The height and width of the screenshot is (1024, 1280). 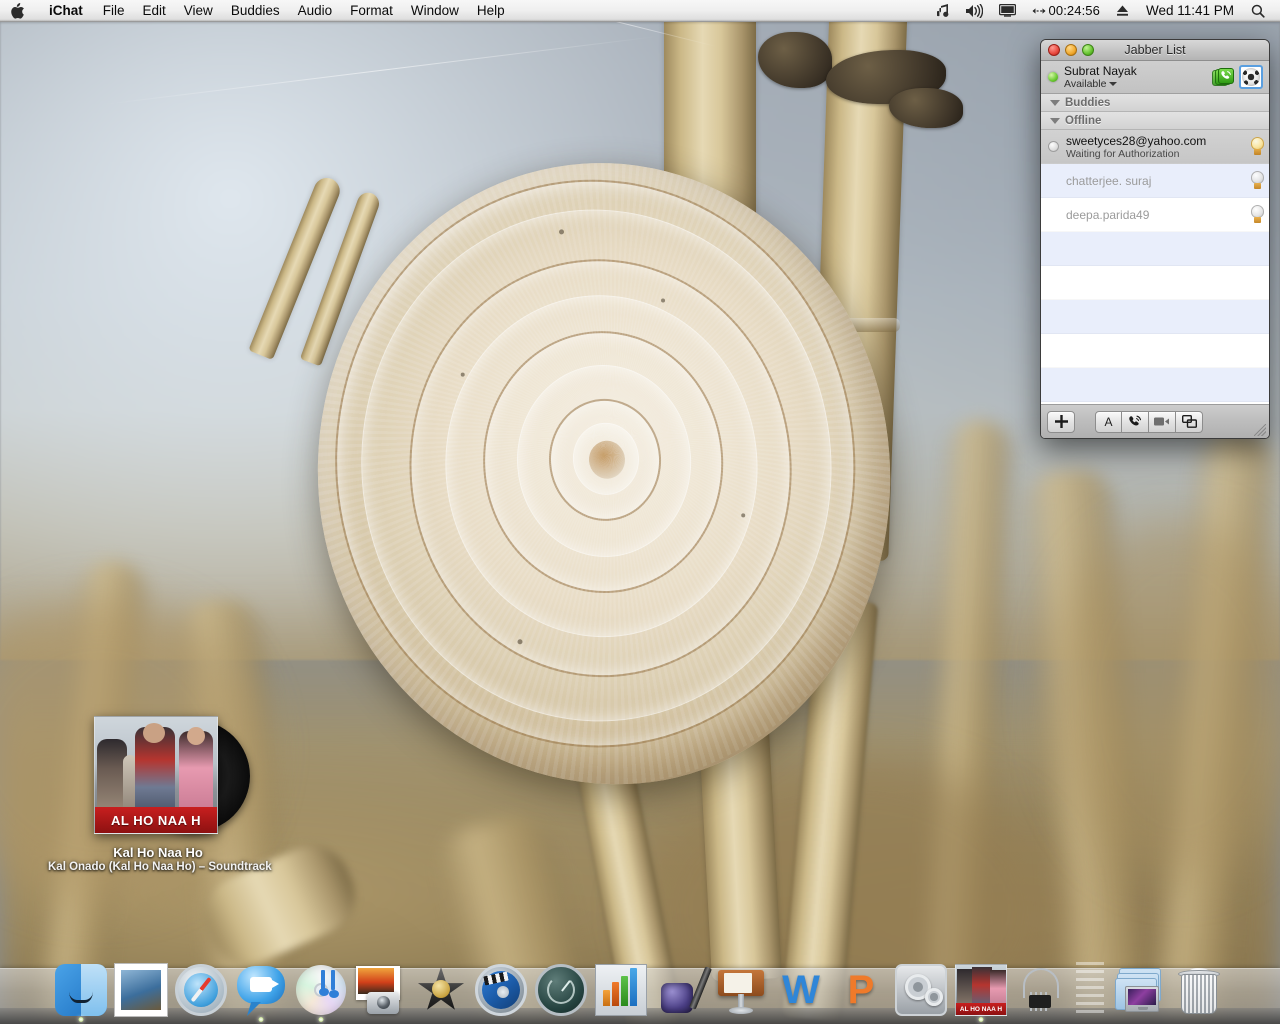 I want to click on menu-bar-status-area: 00:24:56 Wed 11:41 PM, so click(x=1104, y=11).